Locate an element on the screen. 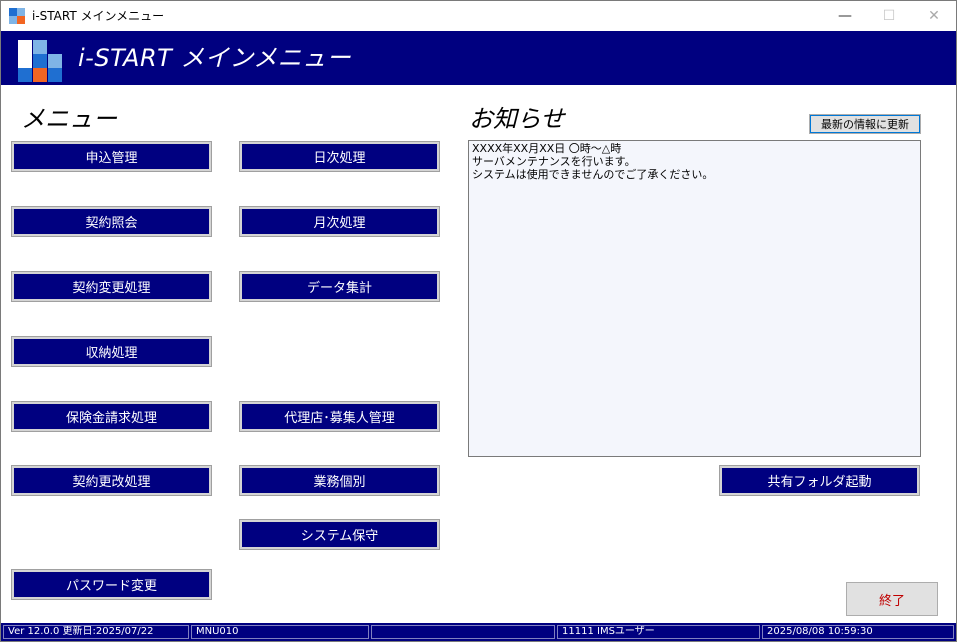 Image resolution: width=957 pixels, height=642 pixels. app-icon is located at coordinates (17, 16).